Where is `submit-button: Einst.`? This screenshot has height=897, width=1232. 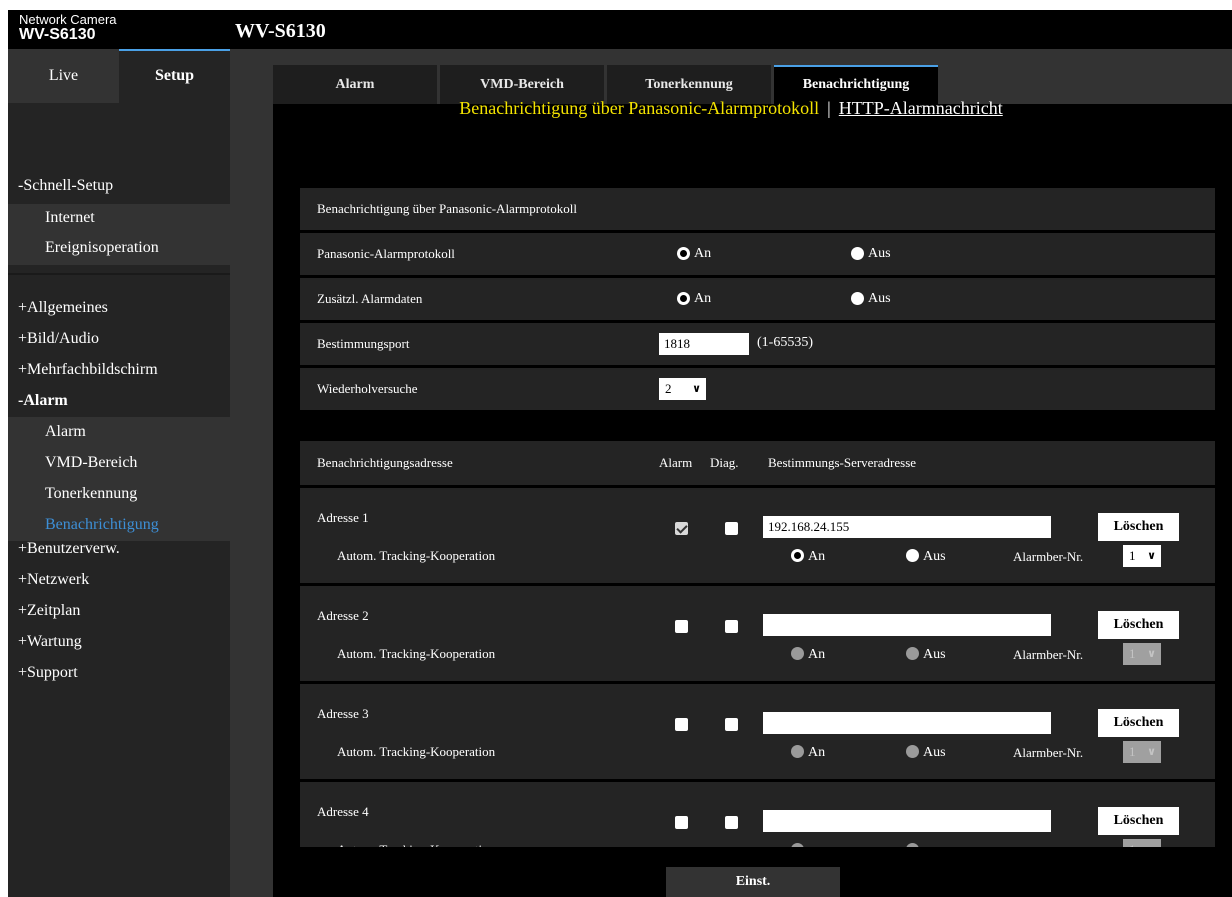
submit-button: Einst. is located at coordinates (753, 882).